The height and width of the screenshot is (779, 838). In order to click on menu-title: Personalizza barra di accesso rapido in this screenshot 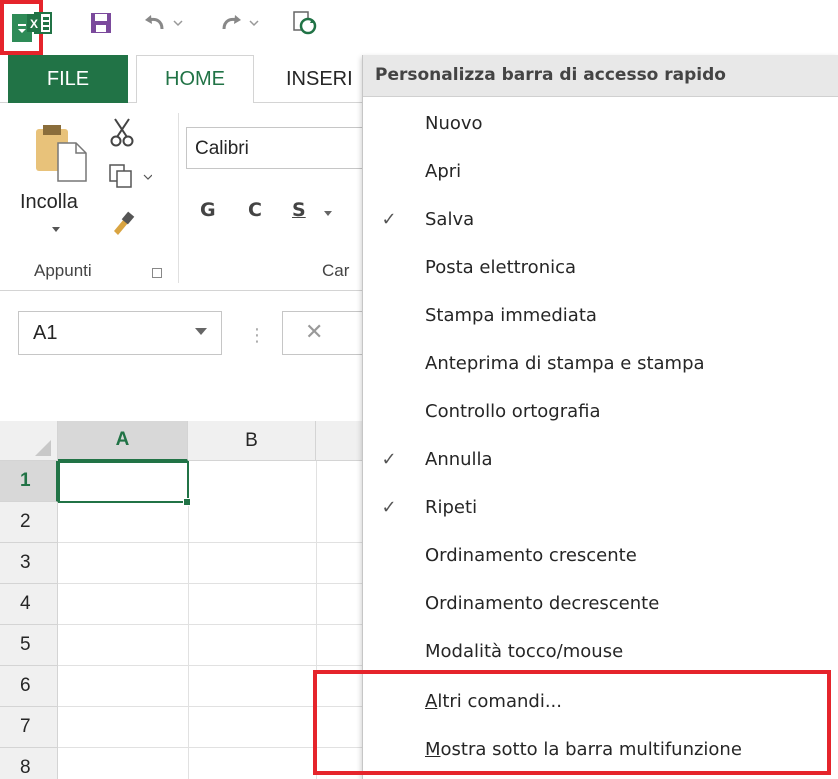, I will do `click(550, 75)`.